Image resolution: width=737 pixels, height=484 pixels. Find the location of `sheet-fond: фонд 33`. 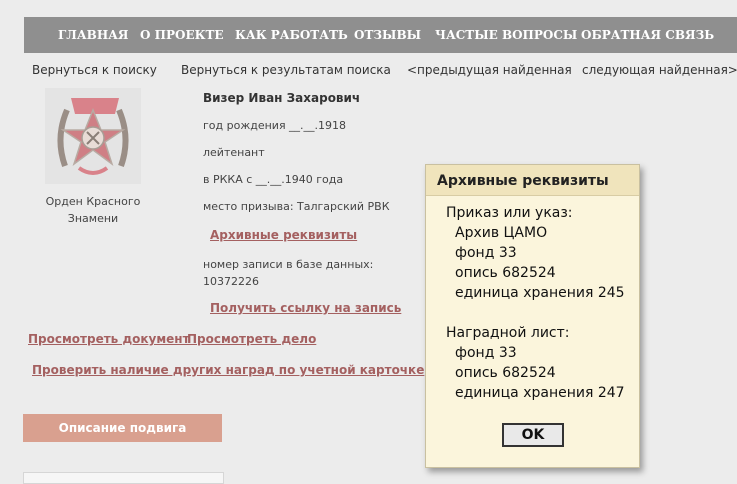

sheet-fond: фонд 33 is located at coordinates (486, 353).